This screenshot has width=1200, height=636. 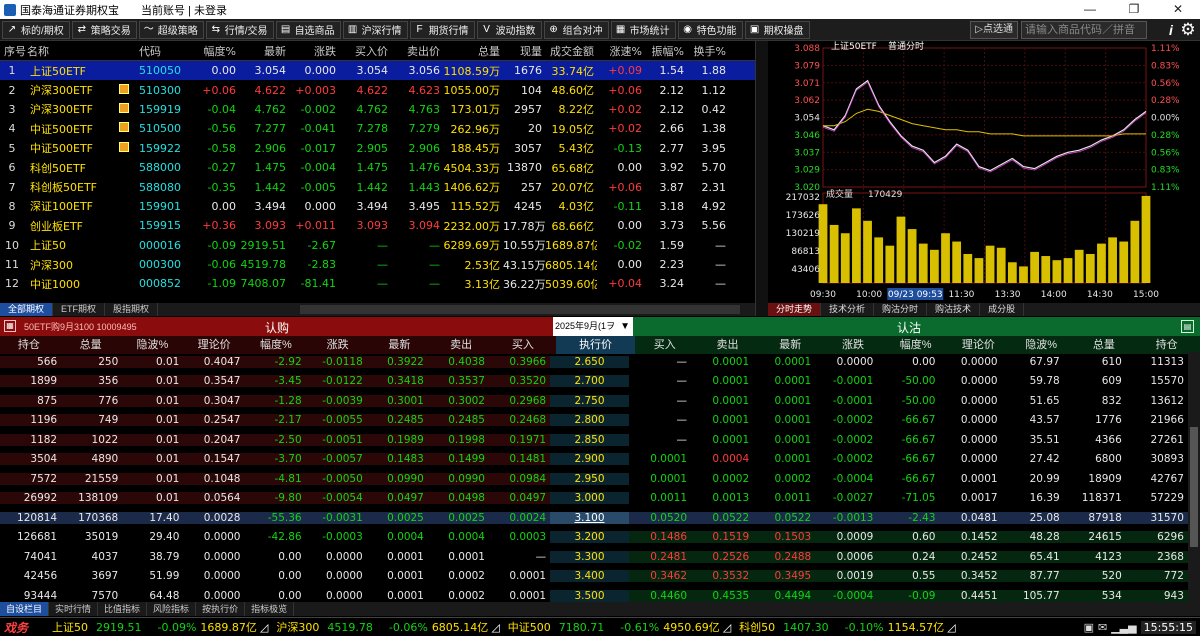 What do you see at coordinates (74, 609) in the screenshot?
I see `bottom-tab-1: 实时行情` at bounding box center [74, 609].